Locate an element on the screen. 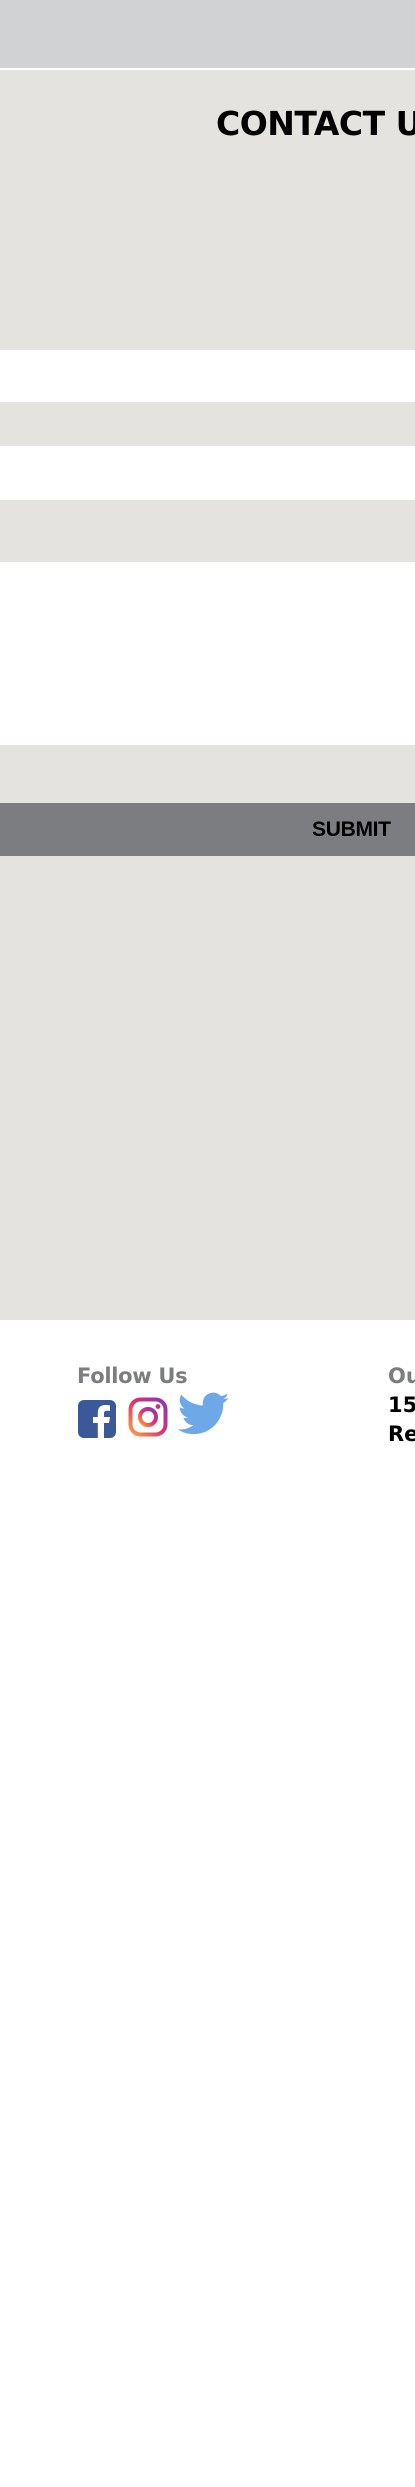 This screenshot has width=415, height=2487. instagram-link is located at coordinates (148, 1417).